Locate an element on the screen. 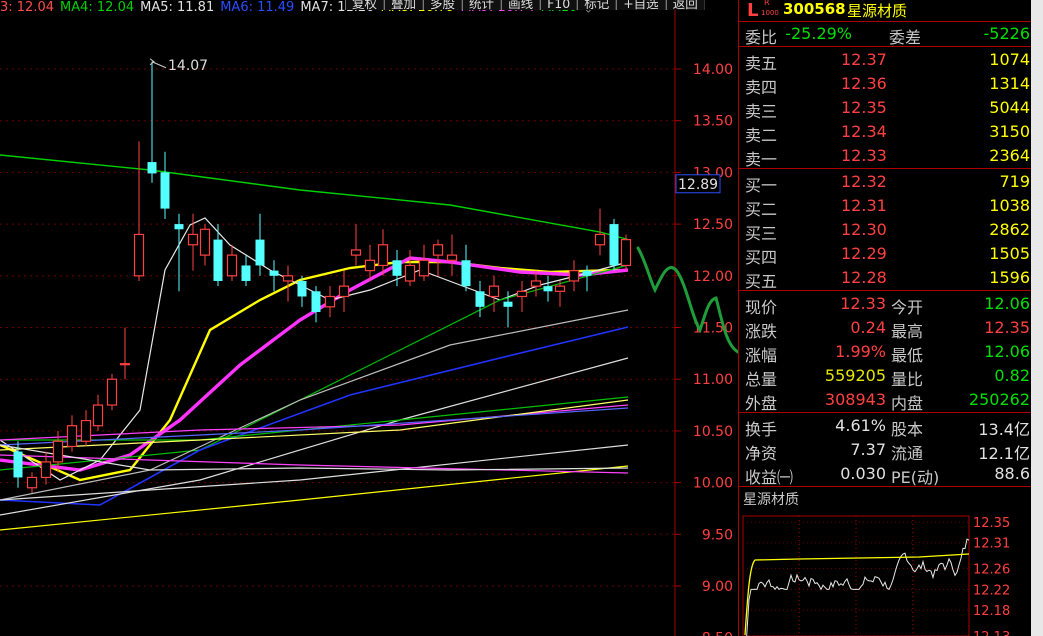 This screenshot has width=1043, height=636. toolbar-btn-5: F10 is located at coordinates (559, 5).